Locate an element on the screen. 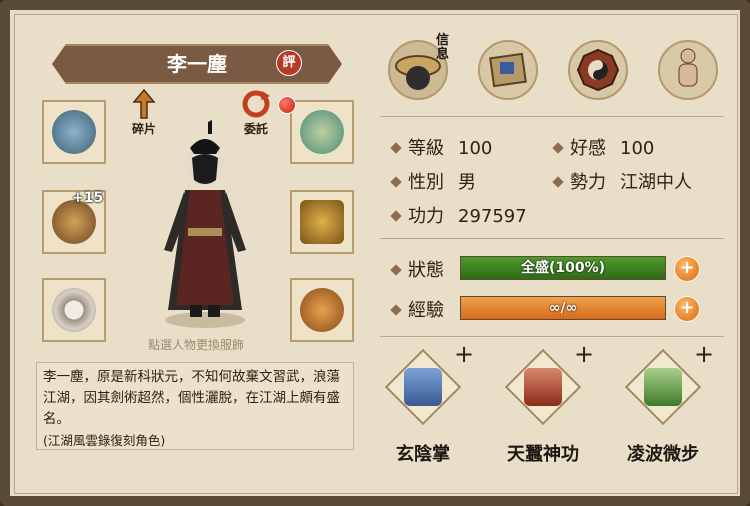  jade-belt-icon is located at coordinates (74, 132).